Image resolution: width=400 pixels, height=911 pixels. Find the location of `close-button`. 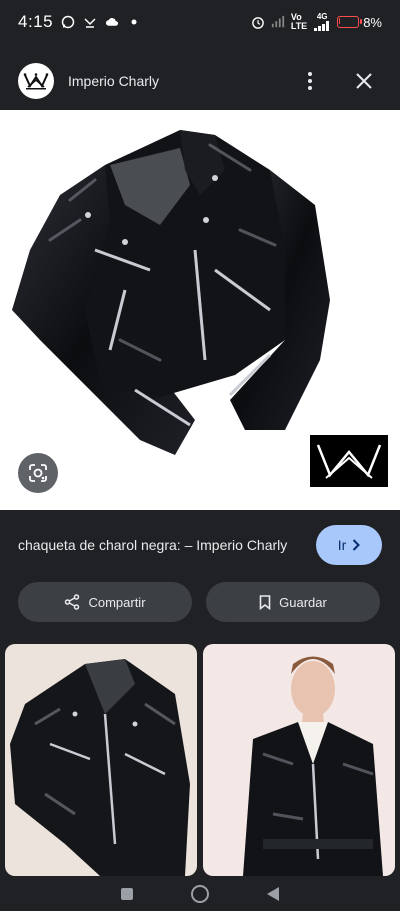

close-button is located at coordinates (364, 81).